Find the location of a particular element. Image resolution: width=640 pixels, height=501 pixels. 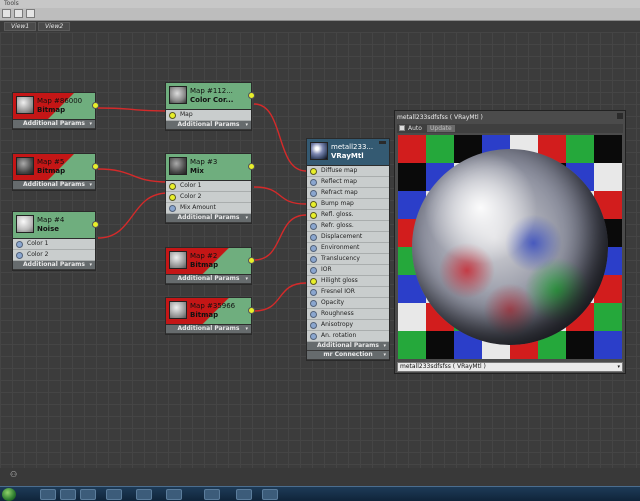

node-header: Map #35966 Bitmap is located at coordinates (210, 311).